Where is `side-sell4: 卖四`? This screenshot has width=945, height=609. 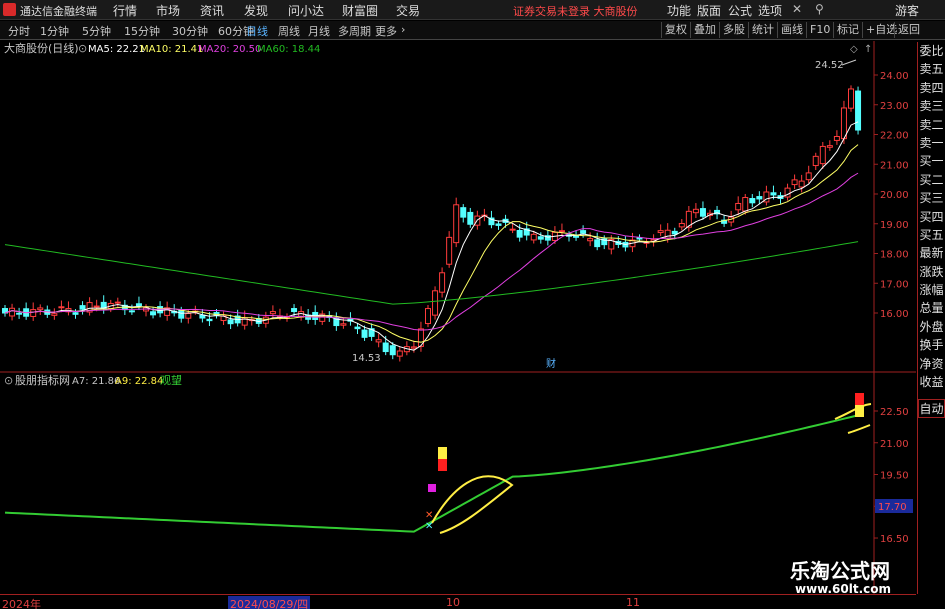
side-sell4: 卖四 is located at coordinates (931, 88).